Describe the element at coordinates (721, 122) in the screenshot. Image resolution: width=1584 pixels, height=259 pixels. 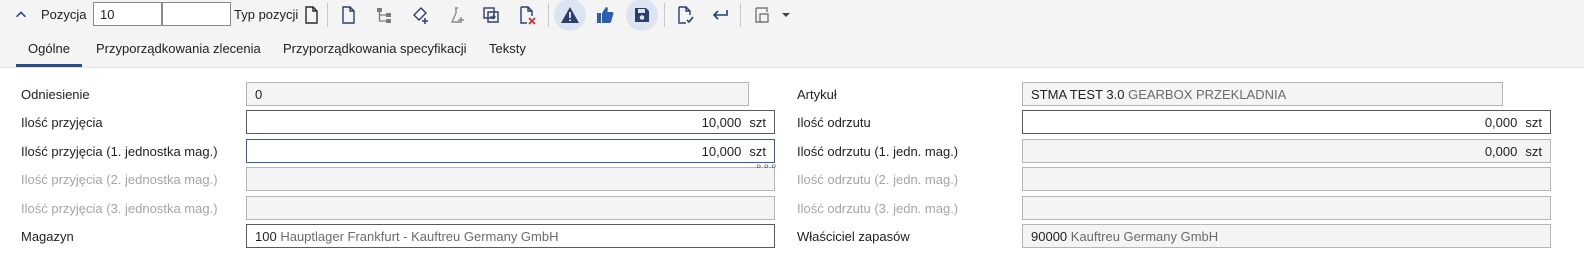
I see `receipt-quantity-value: 10,000` at that location.